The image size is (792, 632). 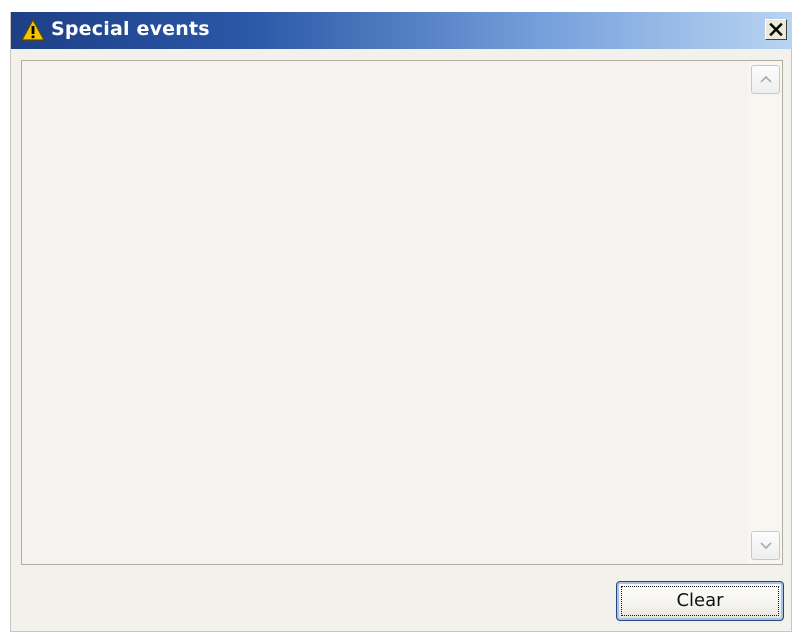 What do you see at coordinates (765, 545) in the screenshot?
I see `scroll-down-button` at bounding box center [765, 545].